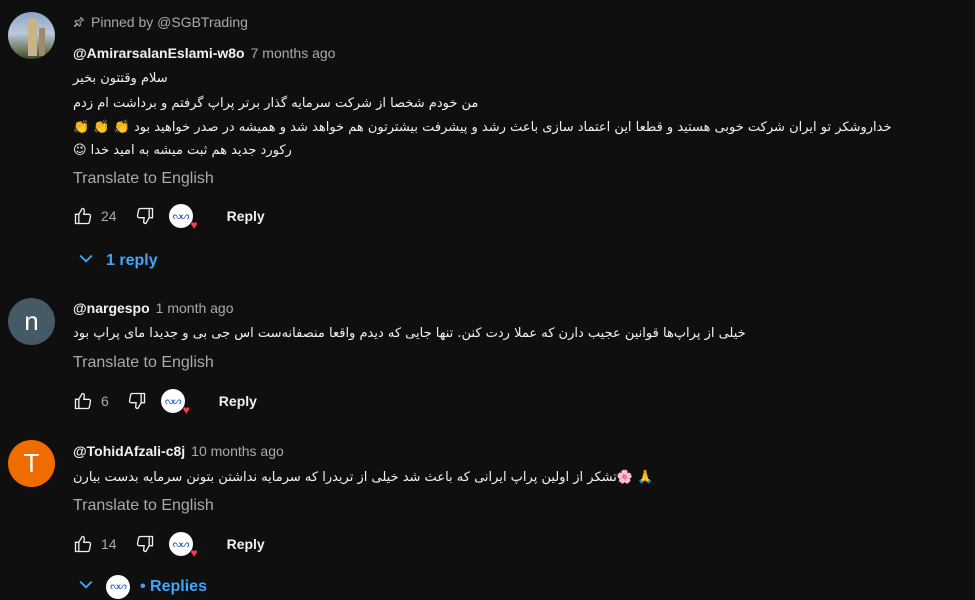  I want to click on view-replies-button: ᔓᔕ • Replies, so click(141, 586).